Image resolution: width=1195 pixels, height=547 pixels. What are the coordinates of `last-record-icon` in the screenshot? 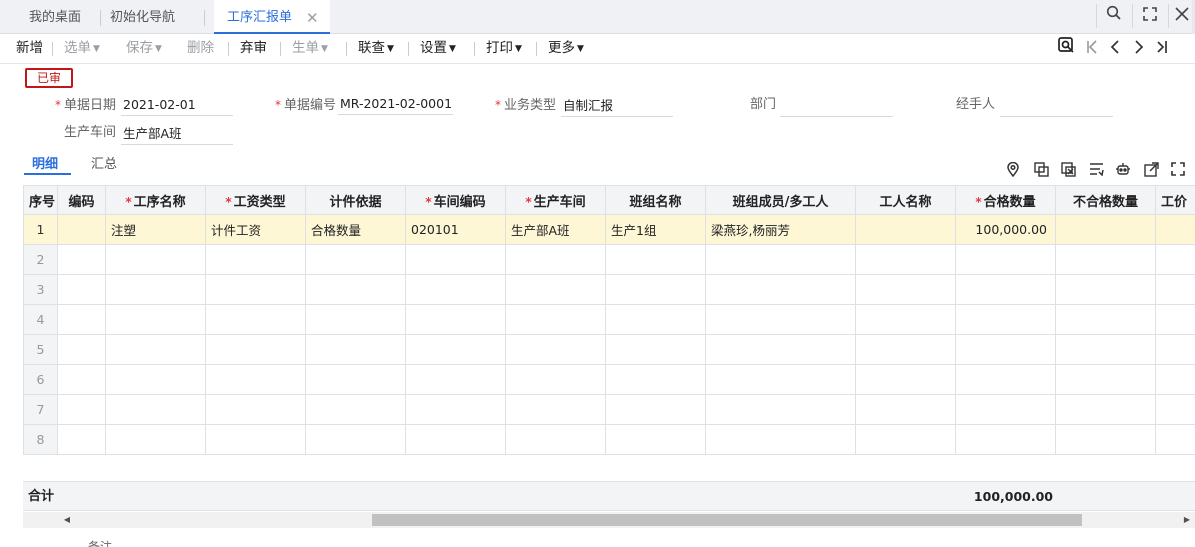 It's located at (1162, 49).